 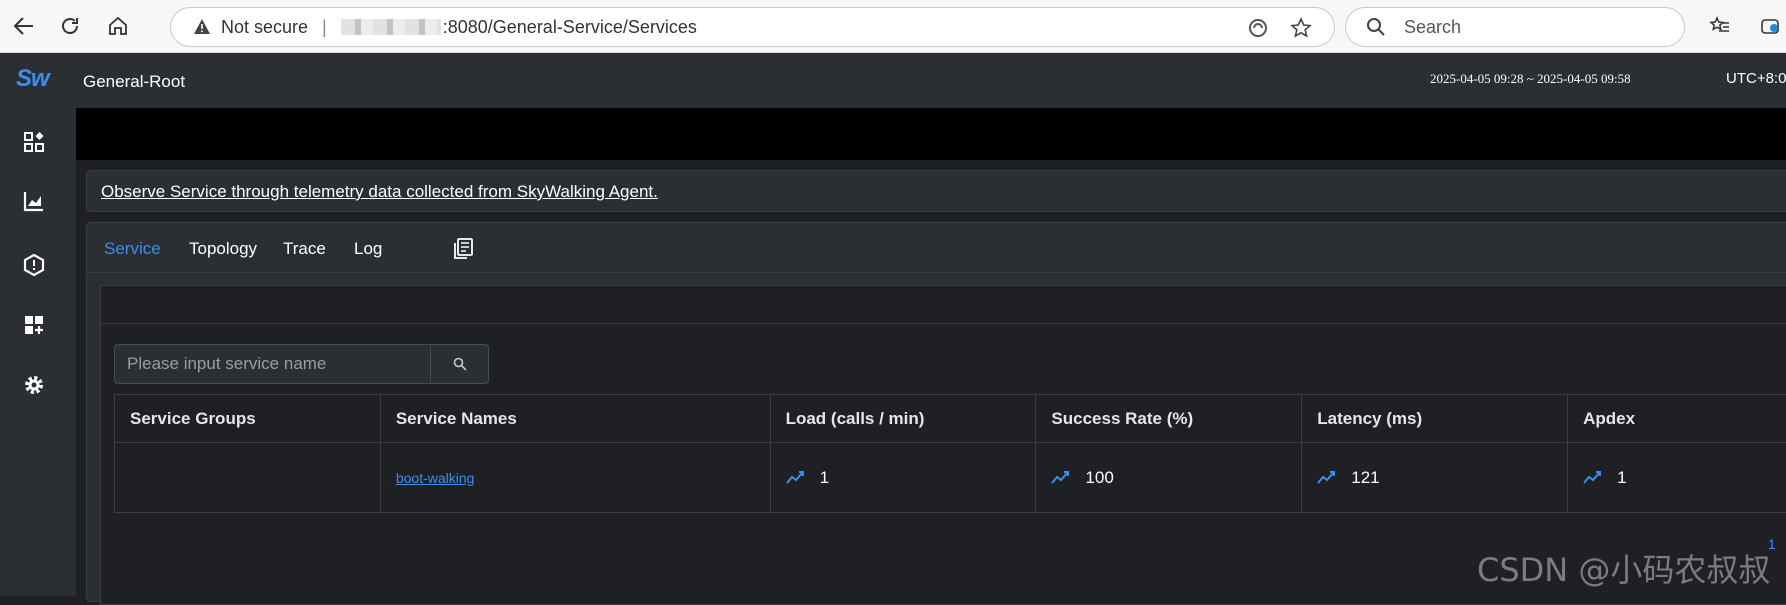 What do you see at coordinates (223, 249) in the screenshot?
I see `tab-topology: Topology` at bounding box center [223, 249].